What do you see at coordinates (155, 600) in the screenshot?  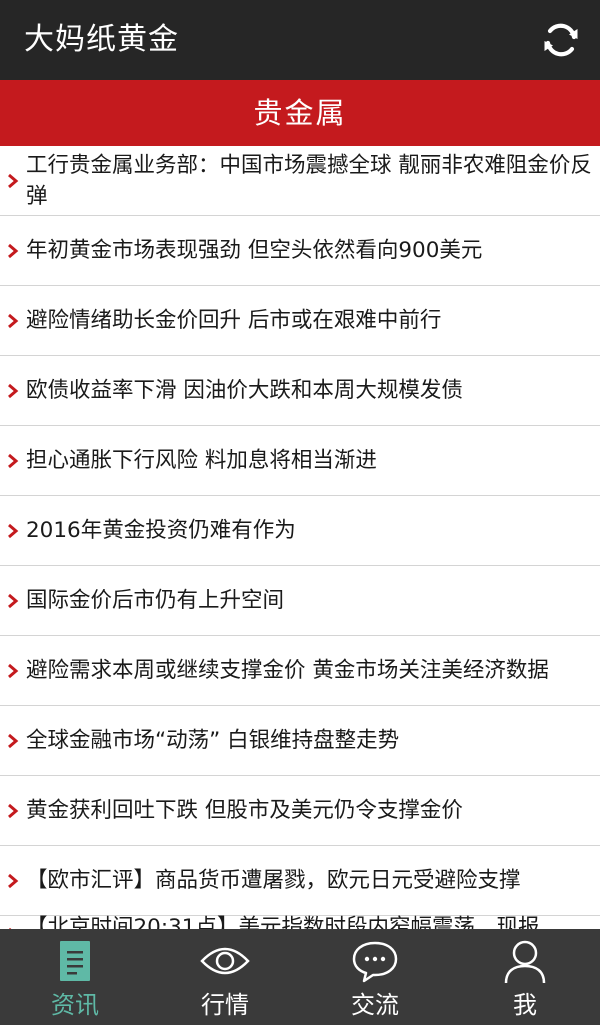 I see `news-title: 国际金价后市仍有上升空间` at bounding box center [155, 600].